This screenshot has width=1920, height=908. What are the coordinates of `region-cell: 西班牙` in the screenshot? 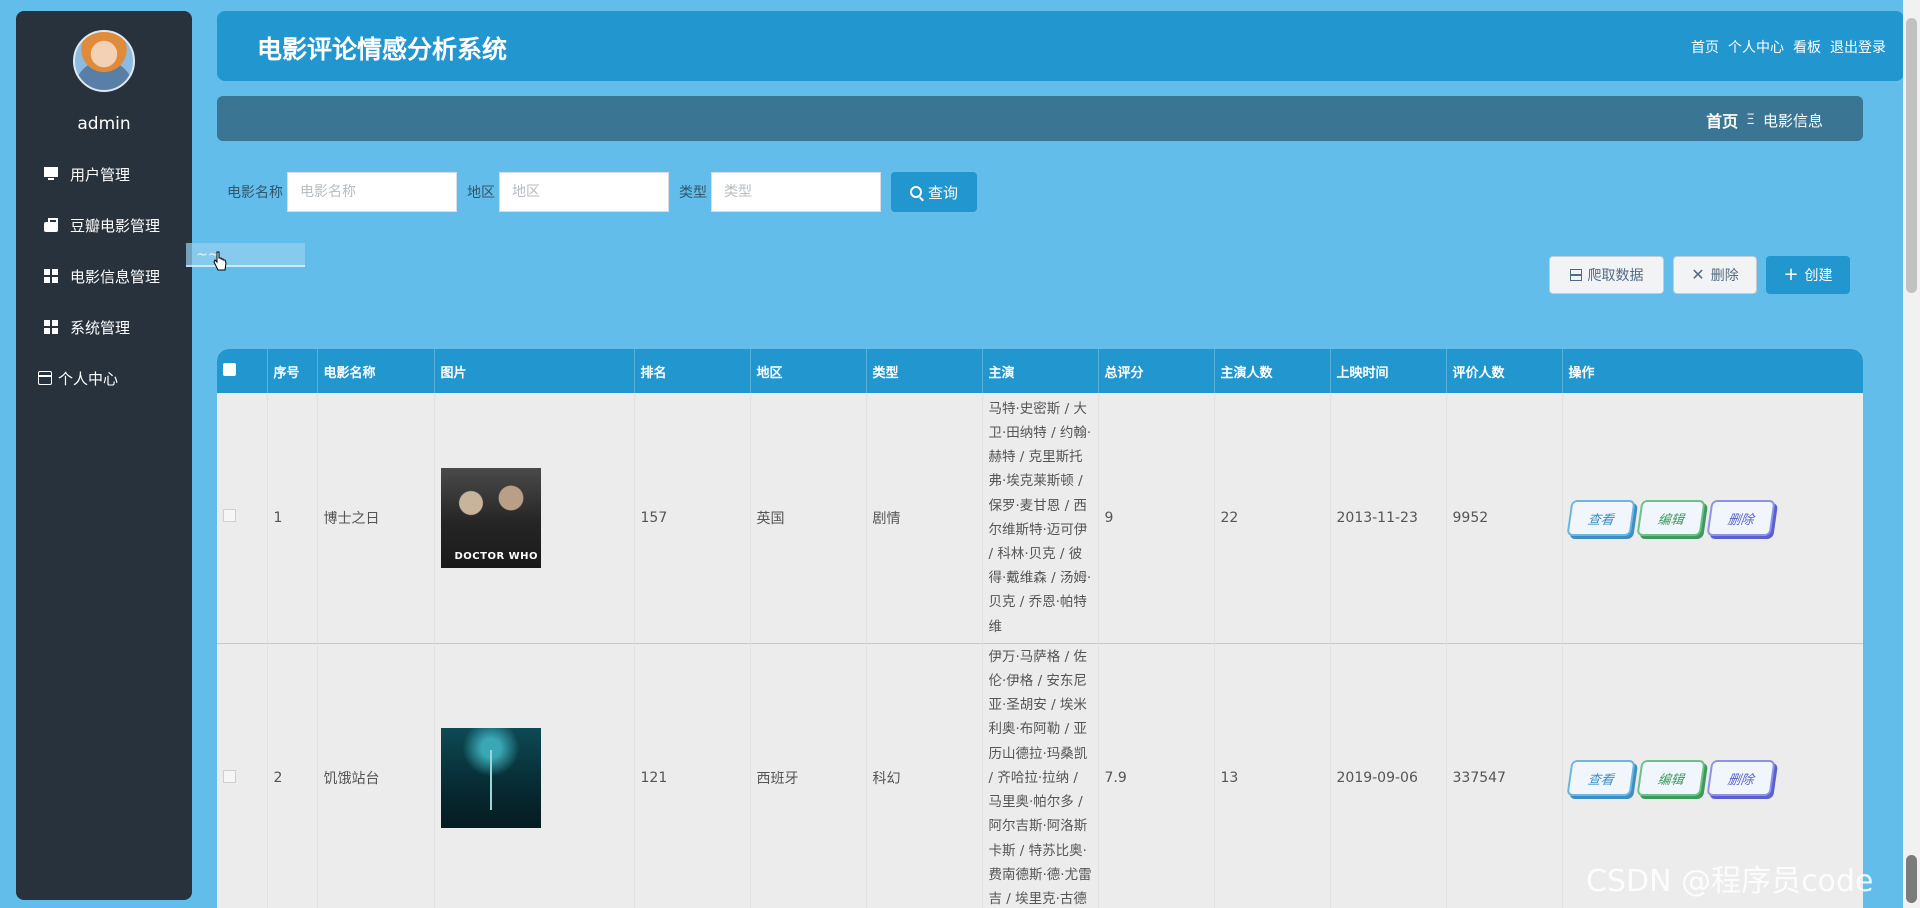 It's located at (808, 775).